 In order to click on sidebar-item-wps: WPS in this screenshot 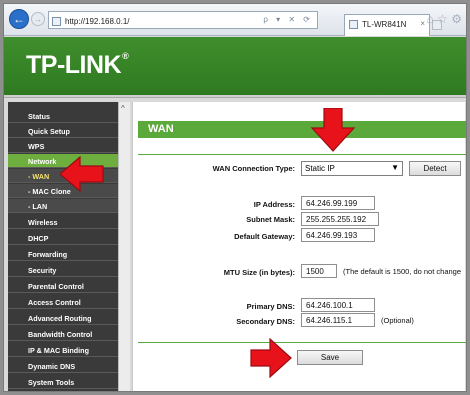, I will do `click(63, 146)`.